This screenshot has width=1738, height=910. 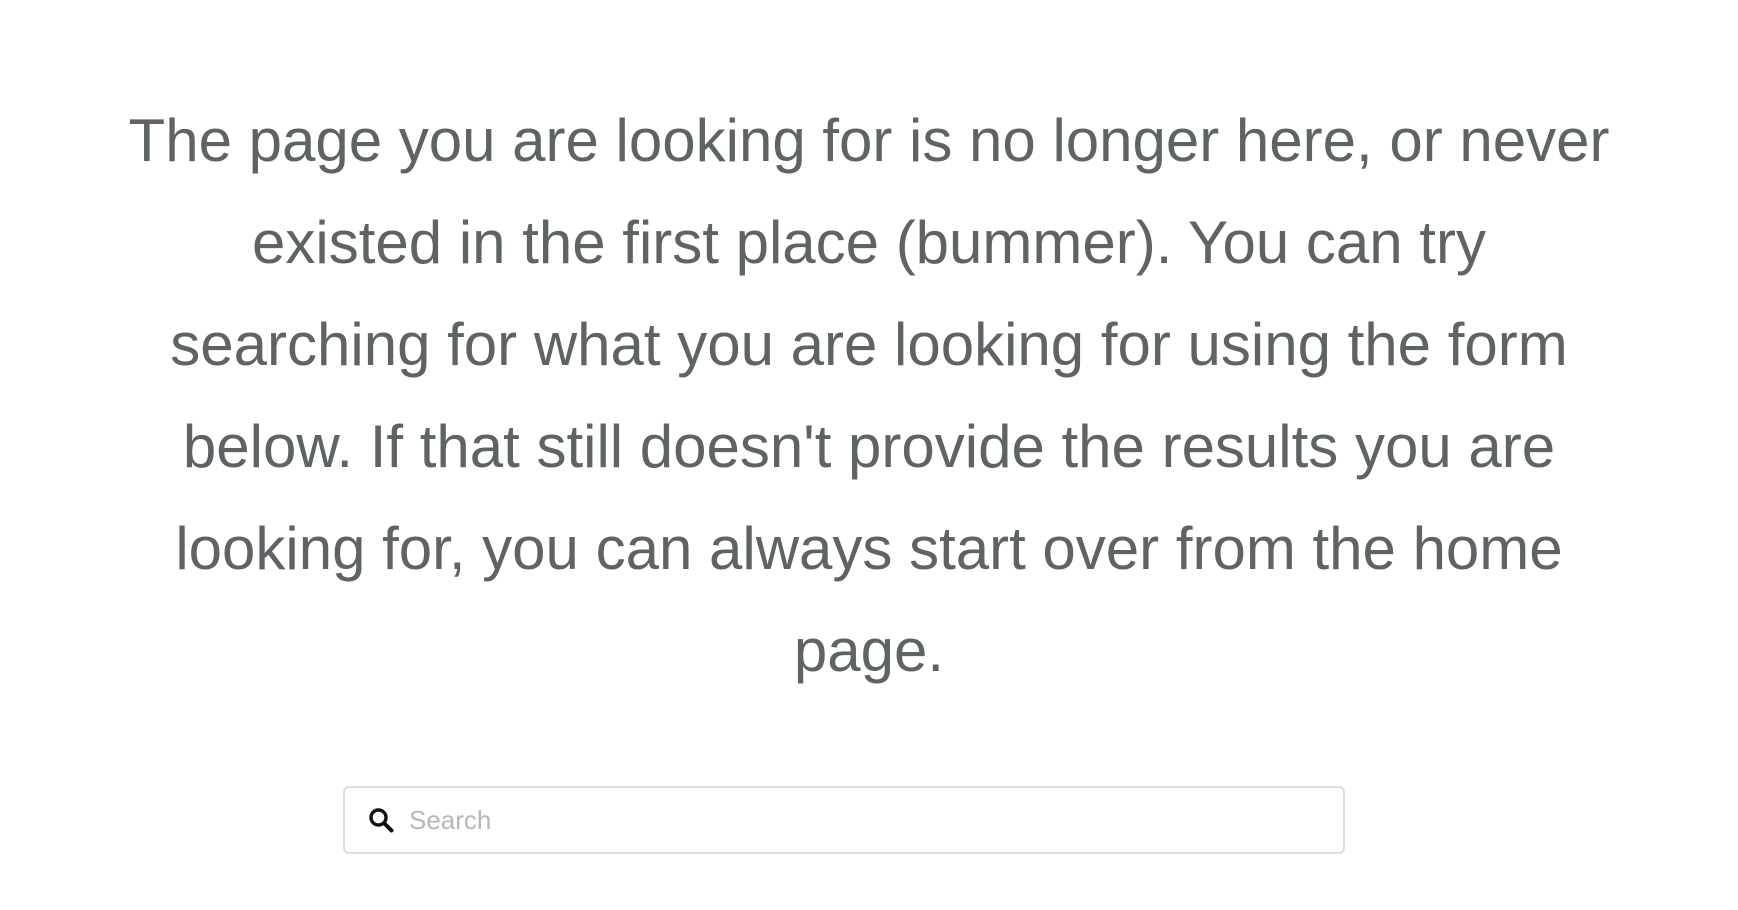 I want to click on search-input, so click(x=869, y=820).